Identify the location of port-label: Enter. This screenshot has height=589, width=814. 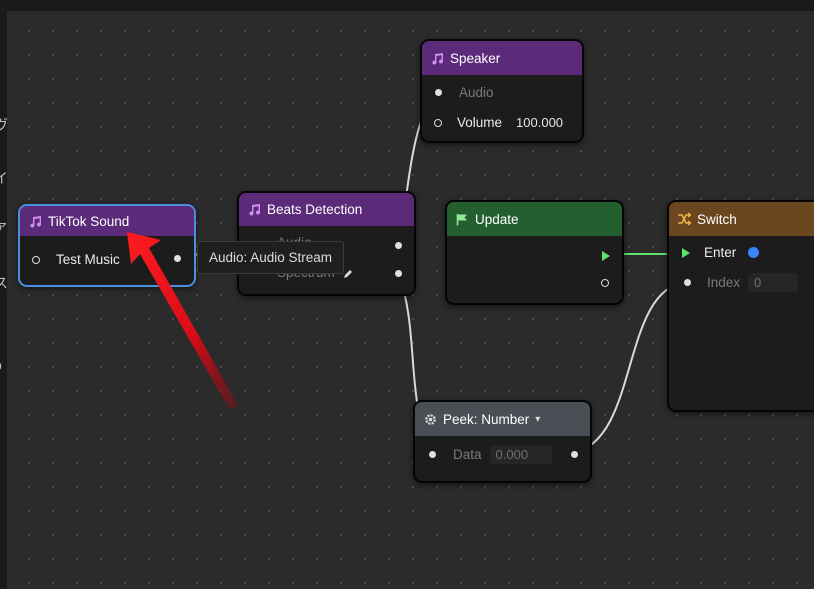
(720, 252).